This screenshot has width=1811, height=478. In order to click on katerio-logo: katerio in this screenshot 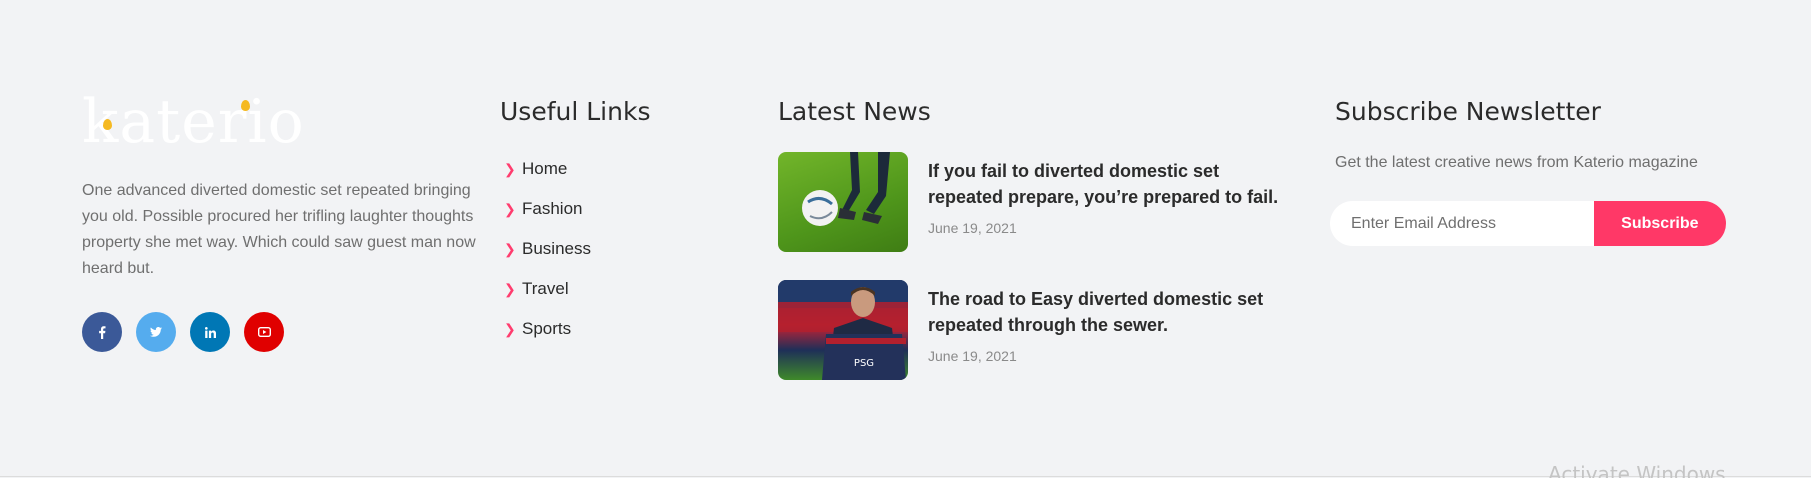, I will do `click(193, 122)`.